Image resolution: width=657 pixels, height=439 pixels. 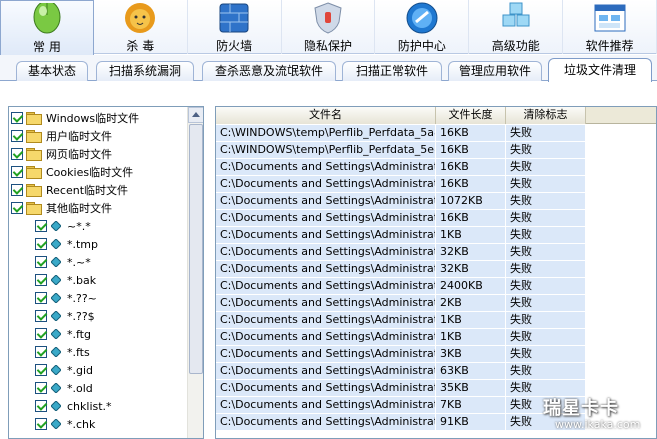 I want to click on arrow-up-icon, so click(x=196, y=114).